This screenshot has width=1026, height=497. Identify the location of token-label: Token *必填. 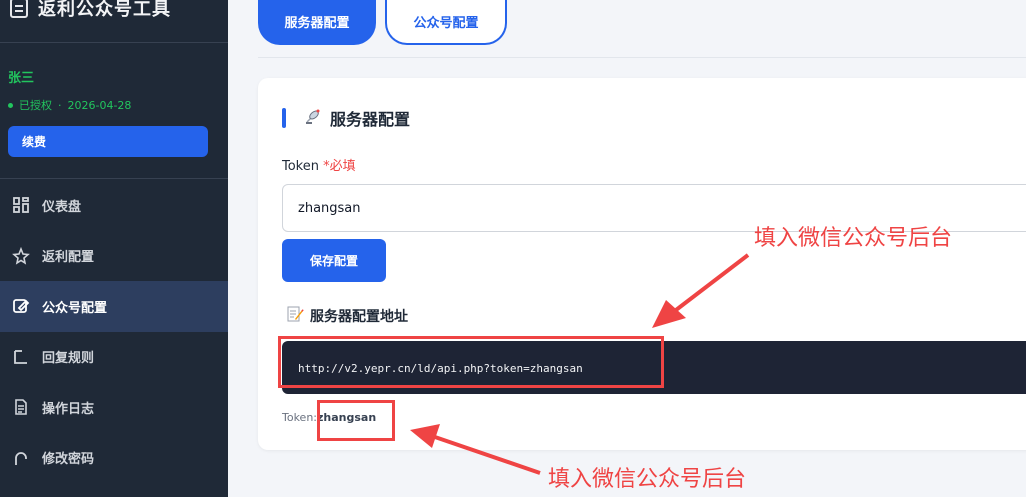
(319, 164).